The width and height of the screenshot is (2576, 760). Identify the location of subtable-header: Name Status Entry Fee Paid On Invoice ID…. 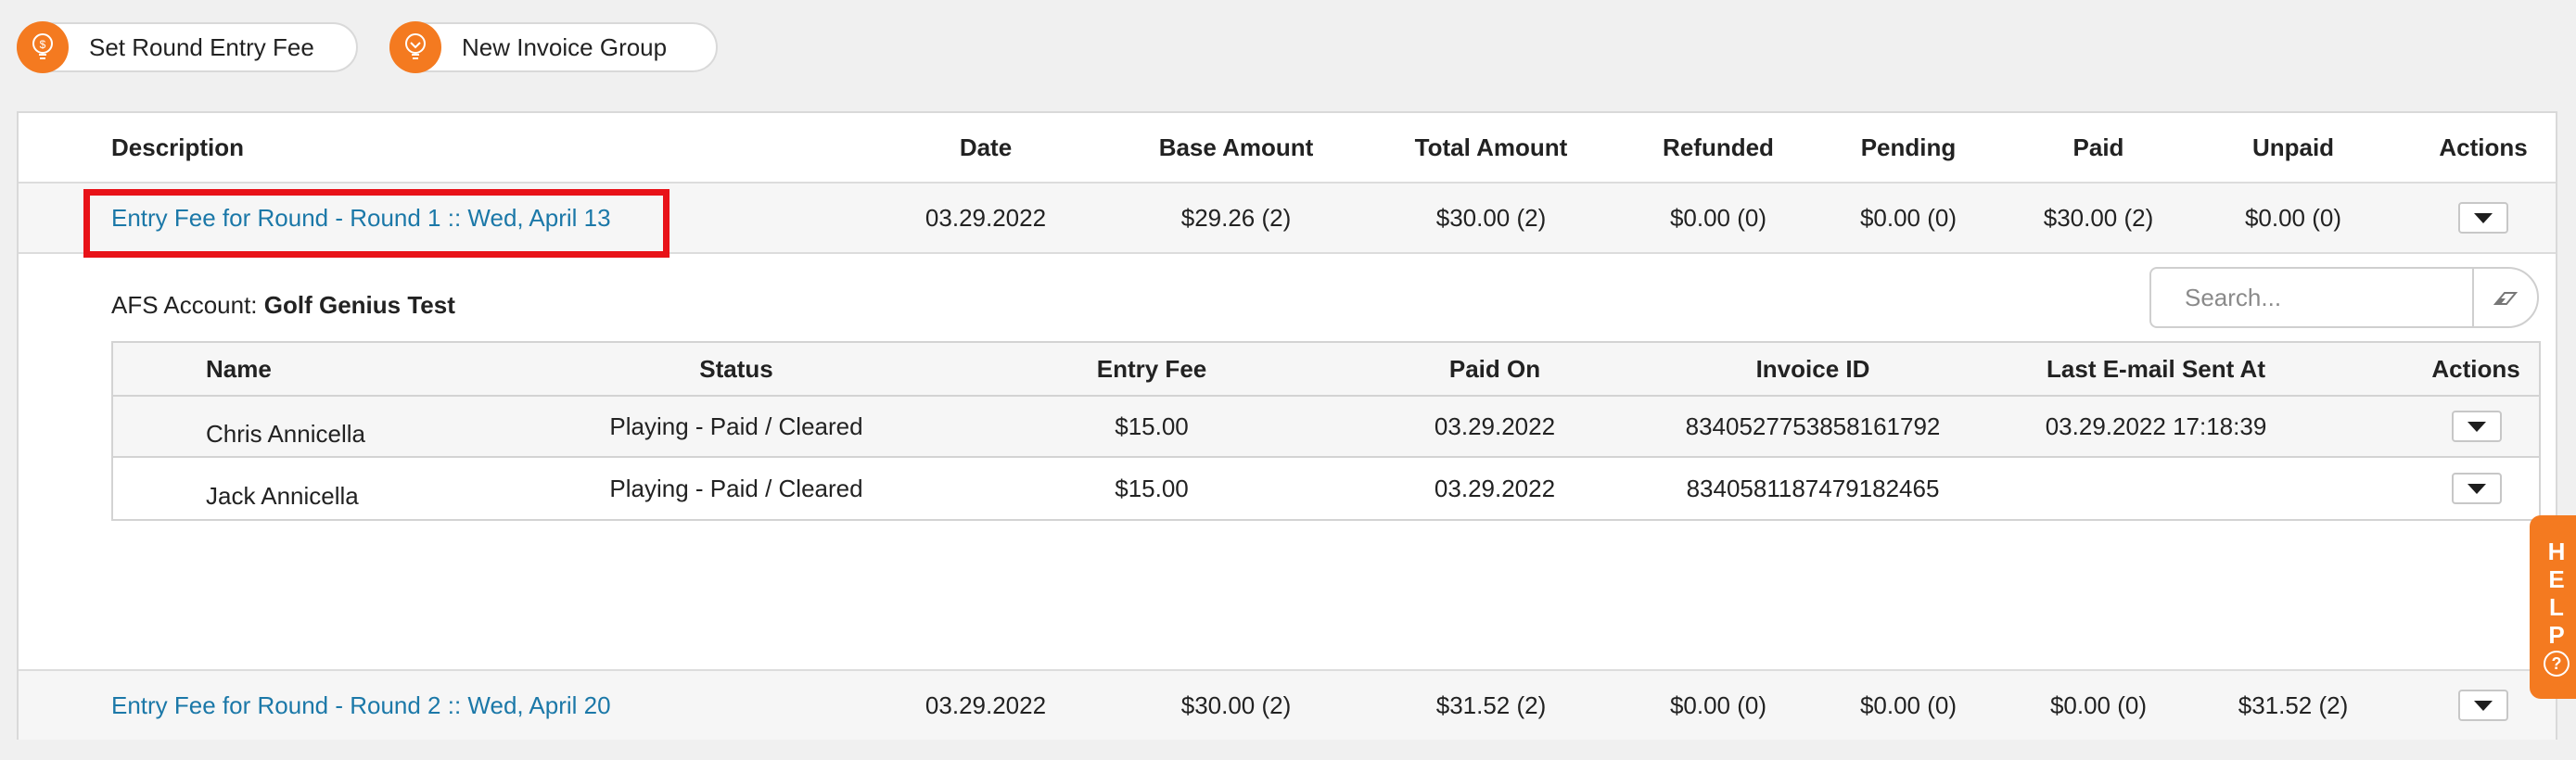
(1326, 370).